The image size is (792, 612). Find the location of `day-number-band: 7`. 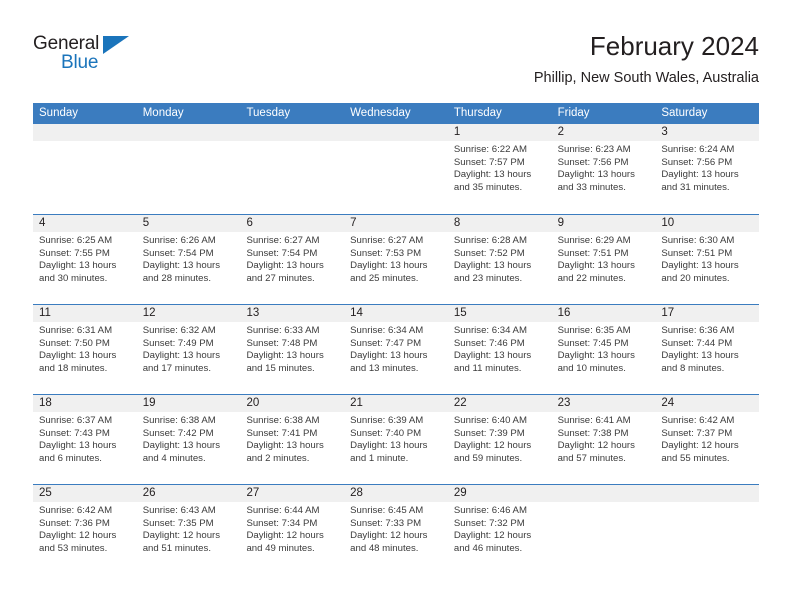

day-number-band: 7 is located at coordinates (396, 223).